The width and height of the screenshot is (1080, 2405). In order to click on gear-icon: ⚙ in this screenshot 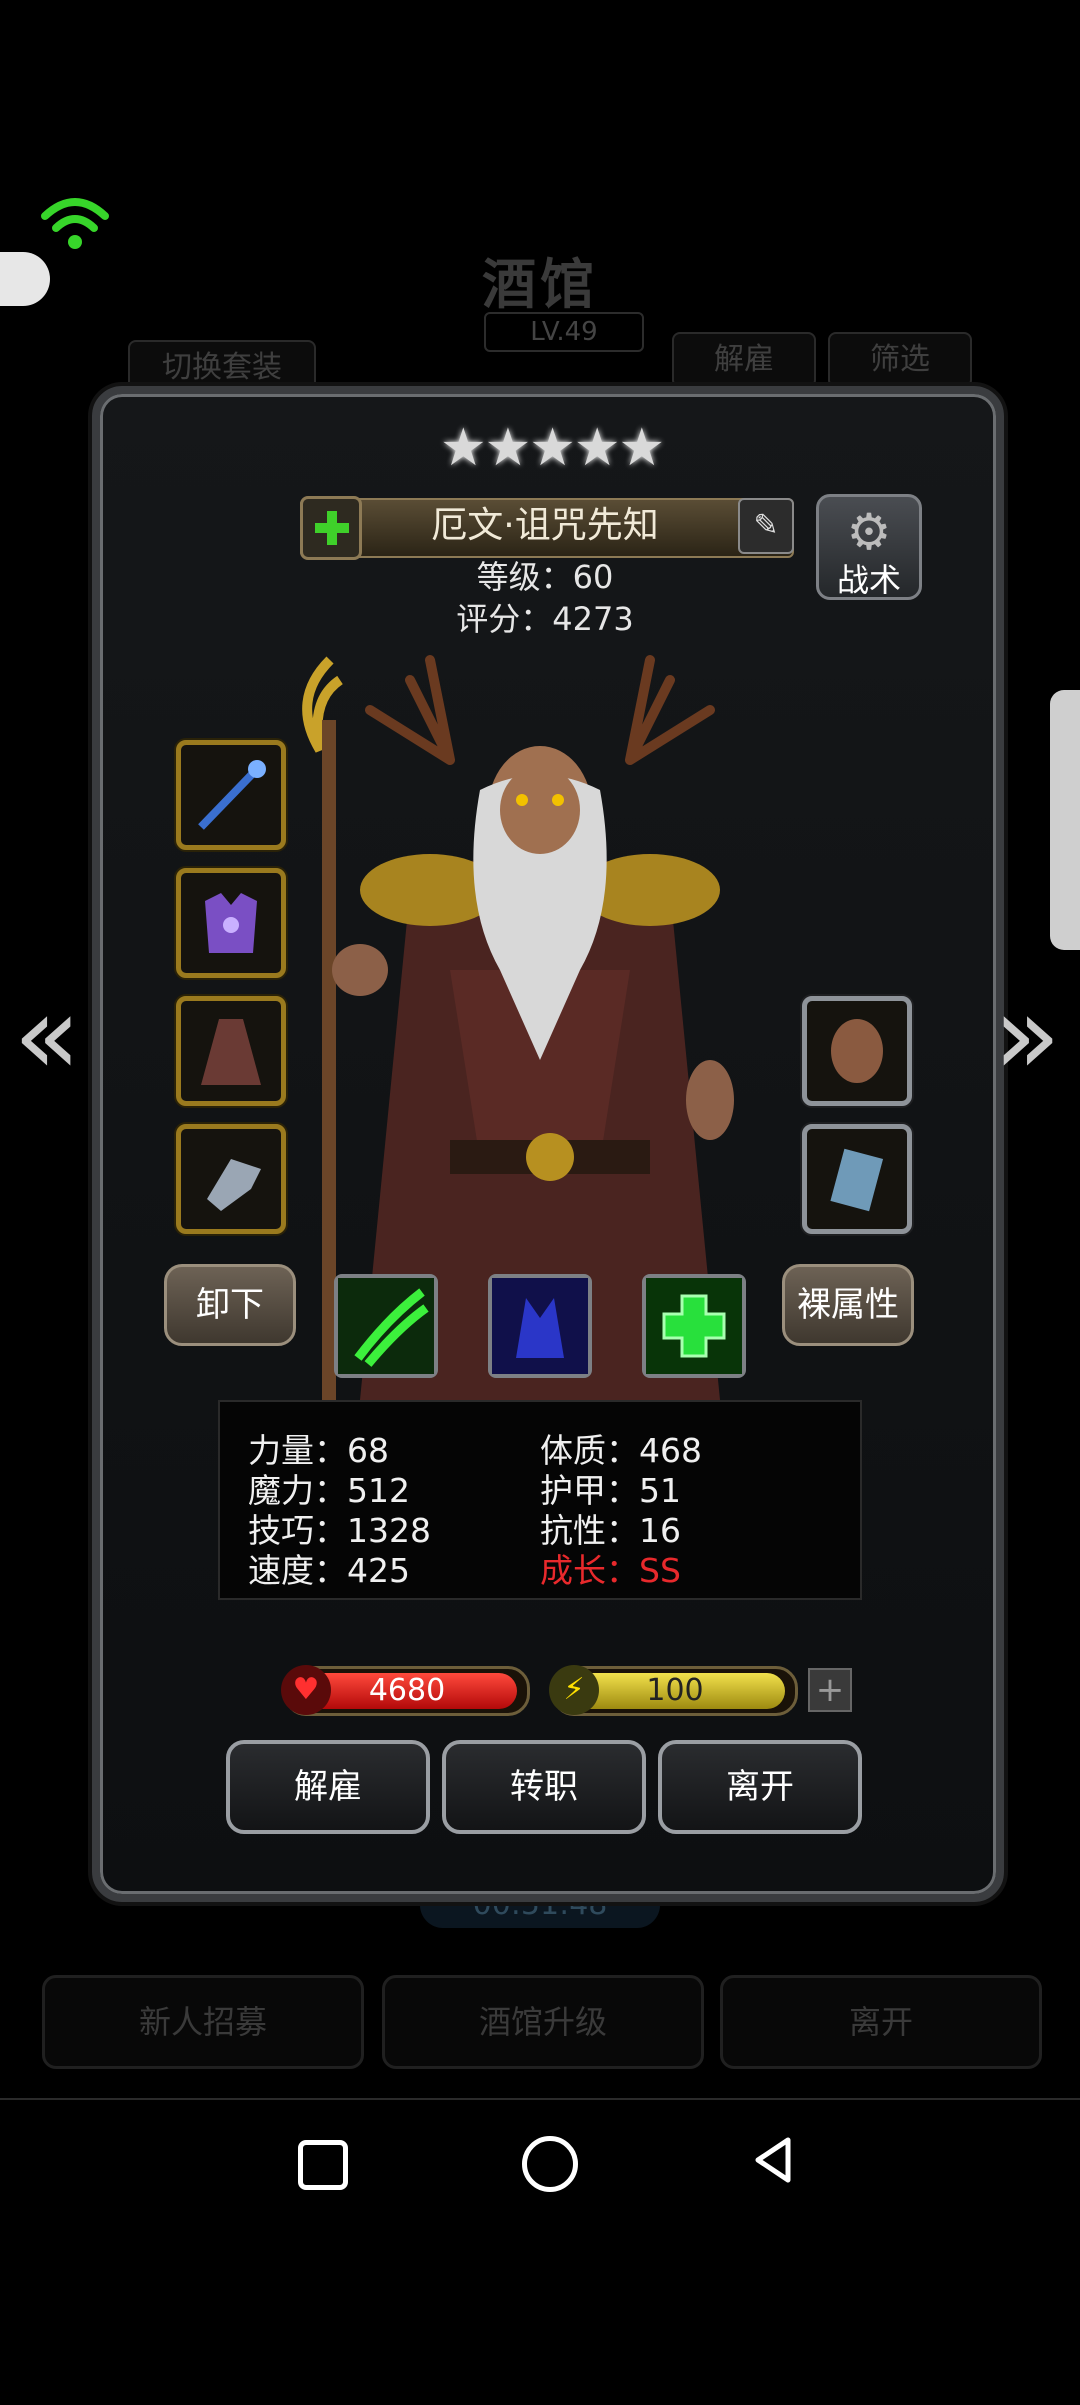, I will do `click(869, 532)`.